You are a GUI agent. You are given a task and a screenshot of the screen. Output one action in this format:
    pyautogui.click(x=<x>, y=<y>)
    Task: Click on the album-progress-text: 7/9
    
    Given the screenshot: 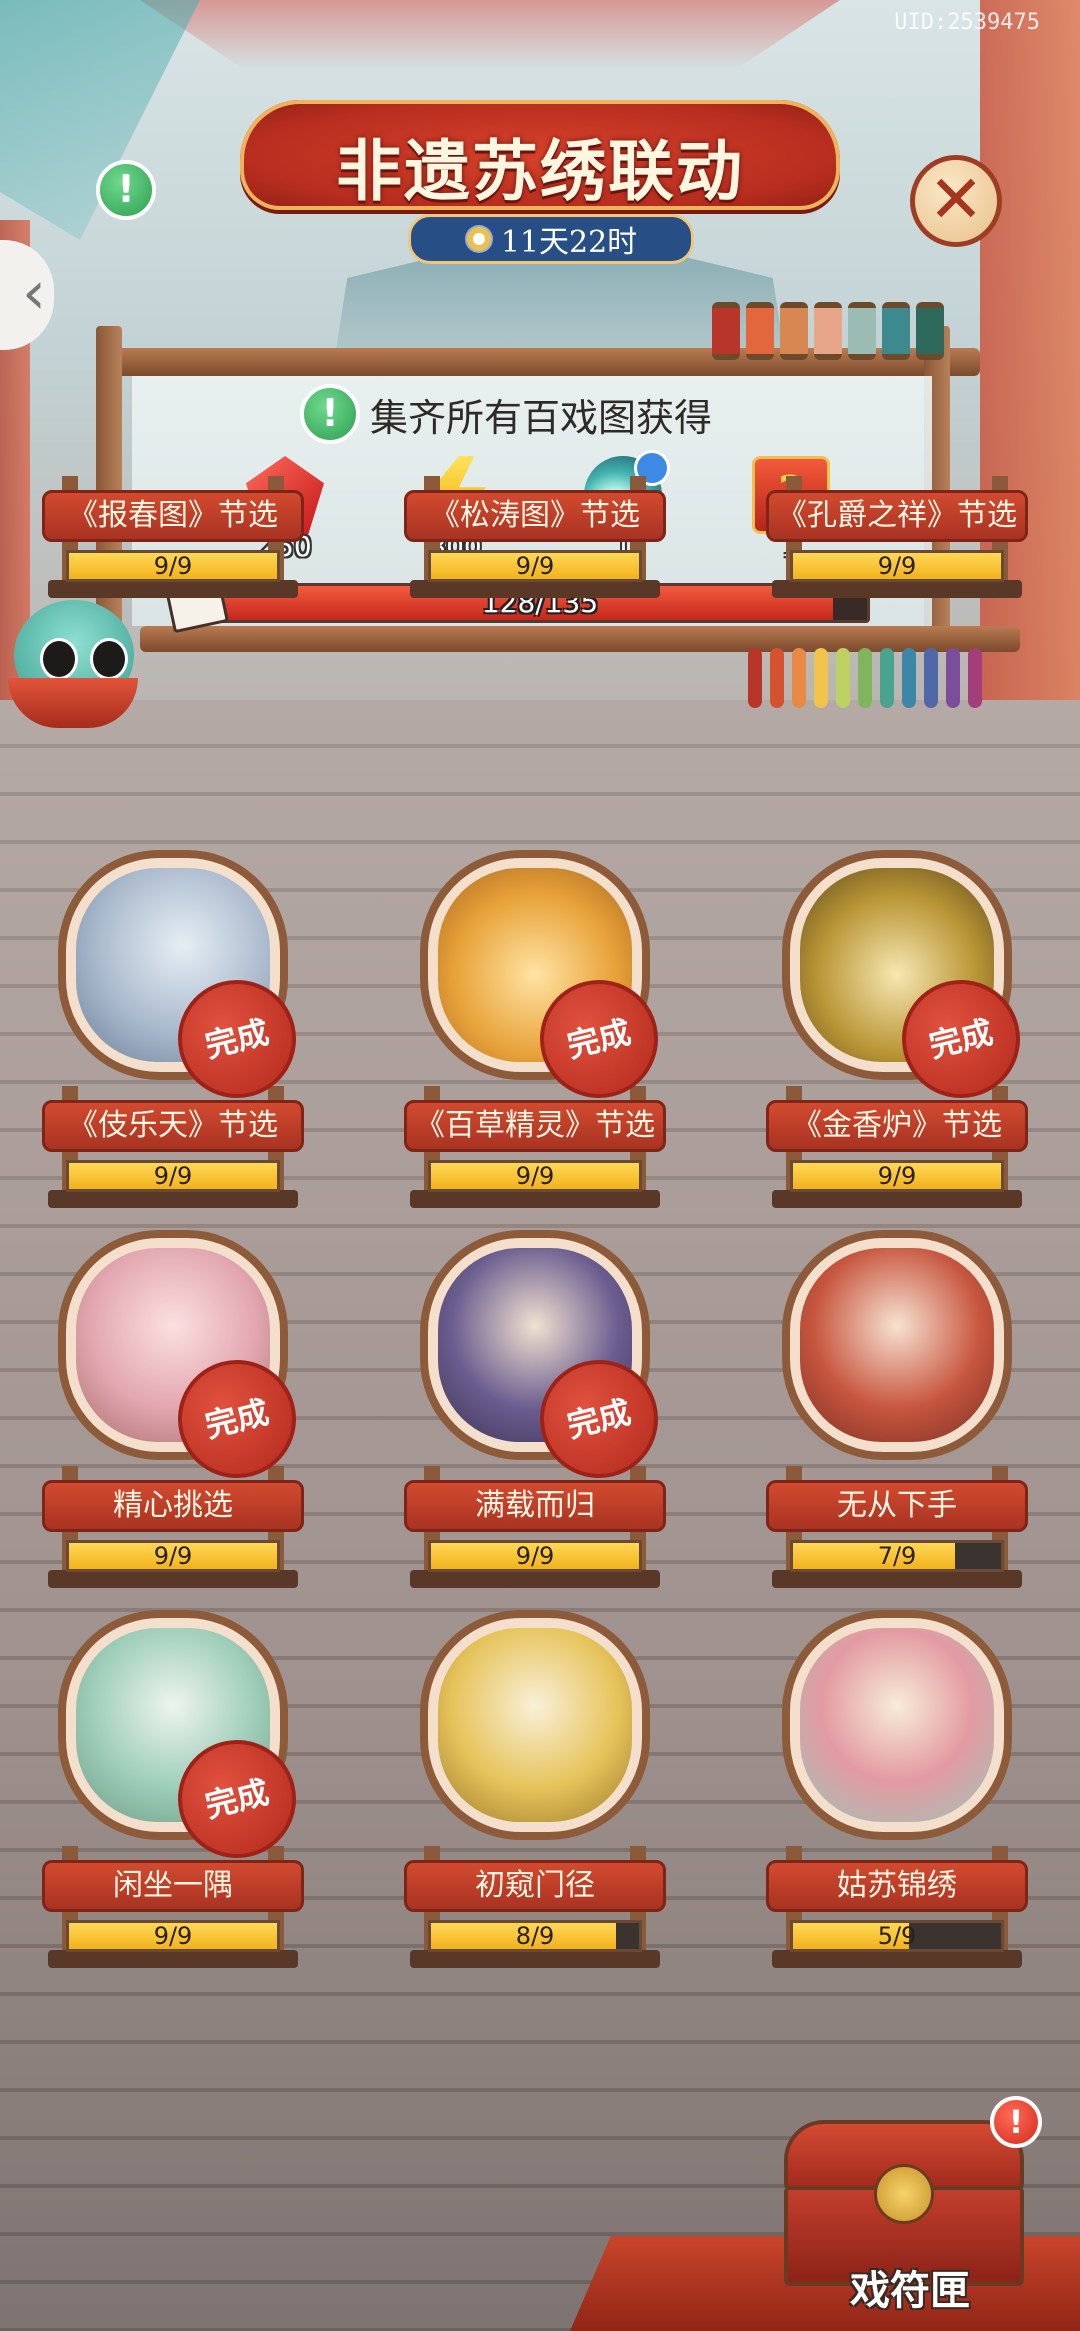 What is the action you would take?
    pyautogui.click(x=897, y=1556)
    